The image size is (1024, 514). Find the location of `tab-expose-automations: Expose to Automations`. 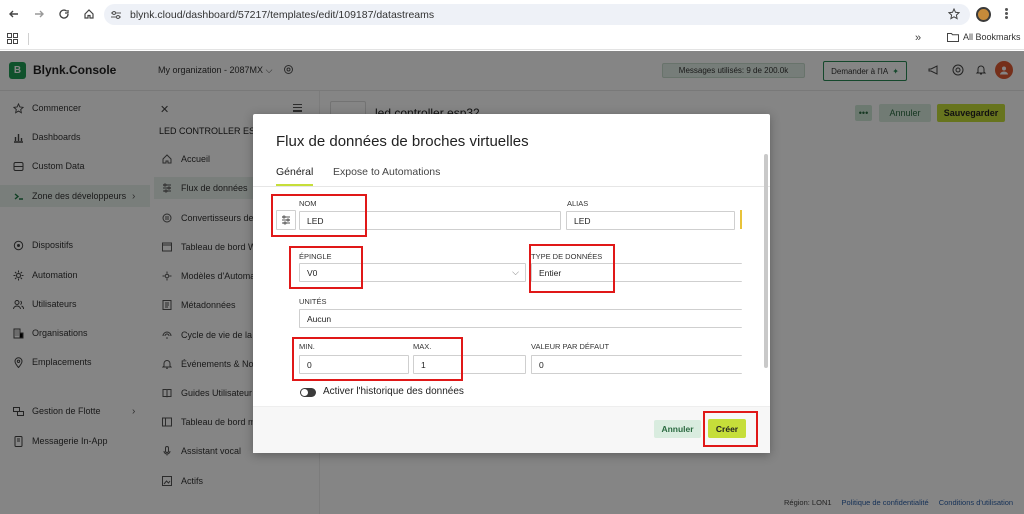

tab-expose-automations: Expose to Automations is located at coordinates (386, 172).